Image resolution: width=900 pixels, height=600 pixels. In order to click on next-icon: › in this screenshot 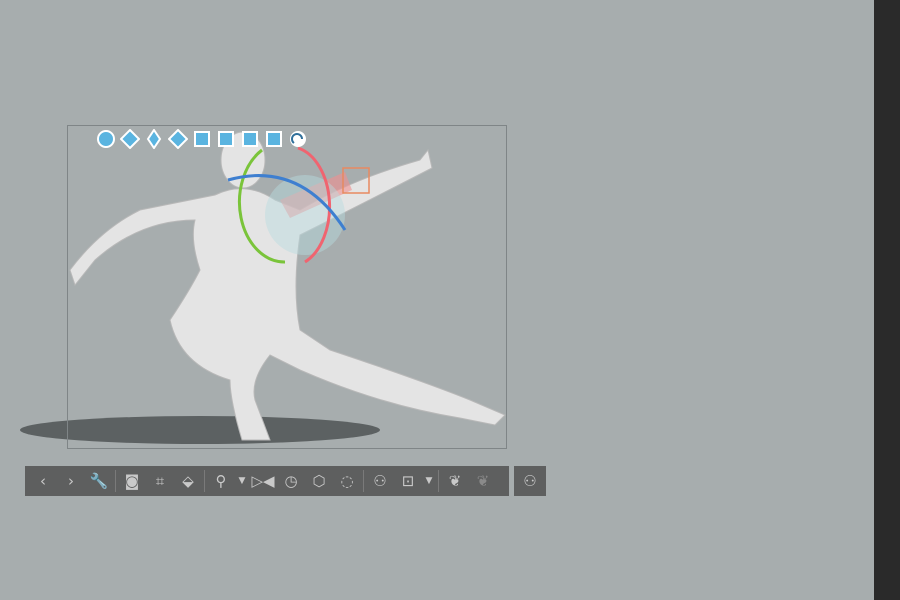, I will do `click(71, 481)`.